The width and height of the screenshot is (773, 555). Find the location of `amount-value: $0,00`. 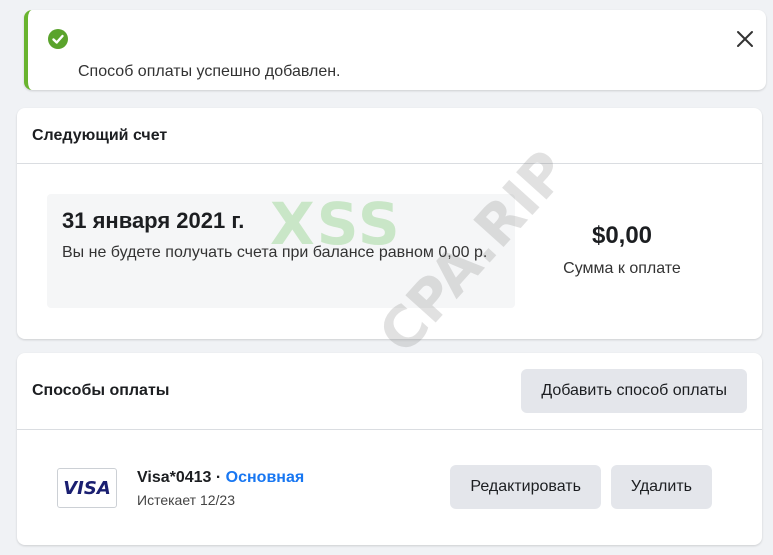

amount-value: $0,00 is located at coordinates (622, 235).